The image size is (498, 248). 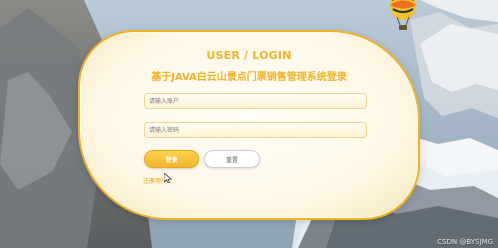 I want to click on login-title-en: USER / LOGIN, so click(x=249, y=55).